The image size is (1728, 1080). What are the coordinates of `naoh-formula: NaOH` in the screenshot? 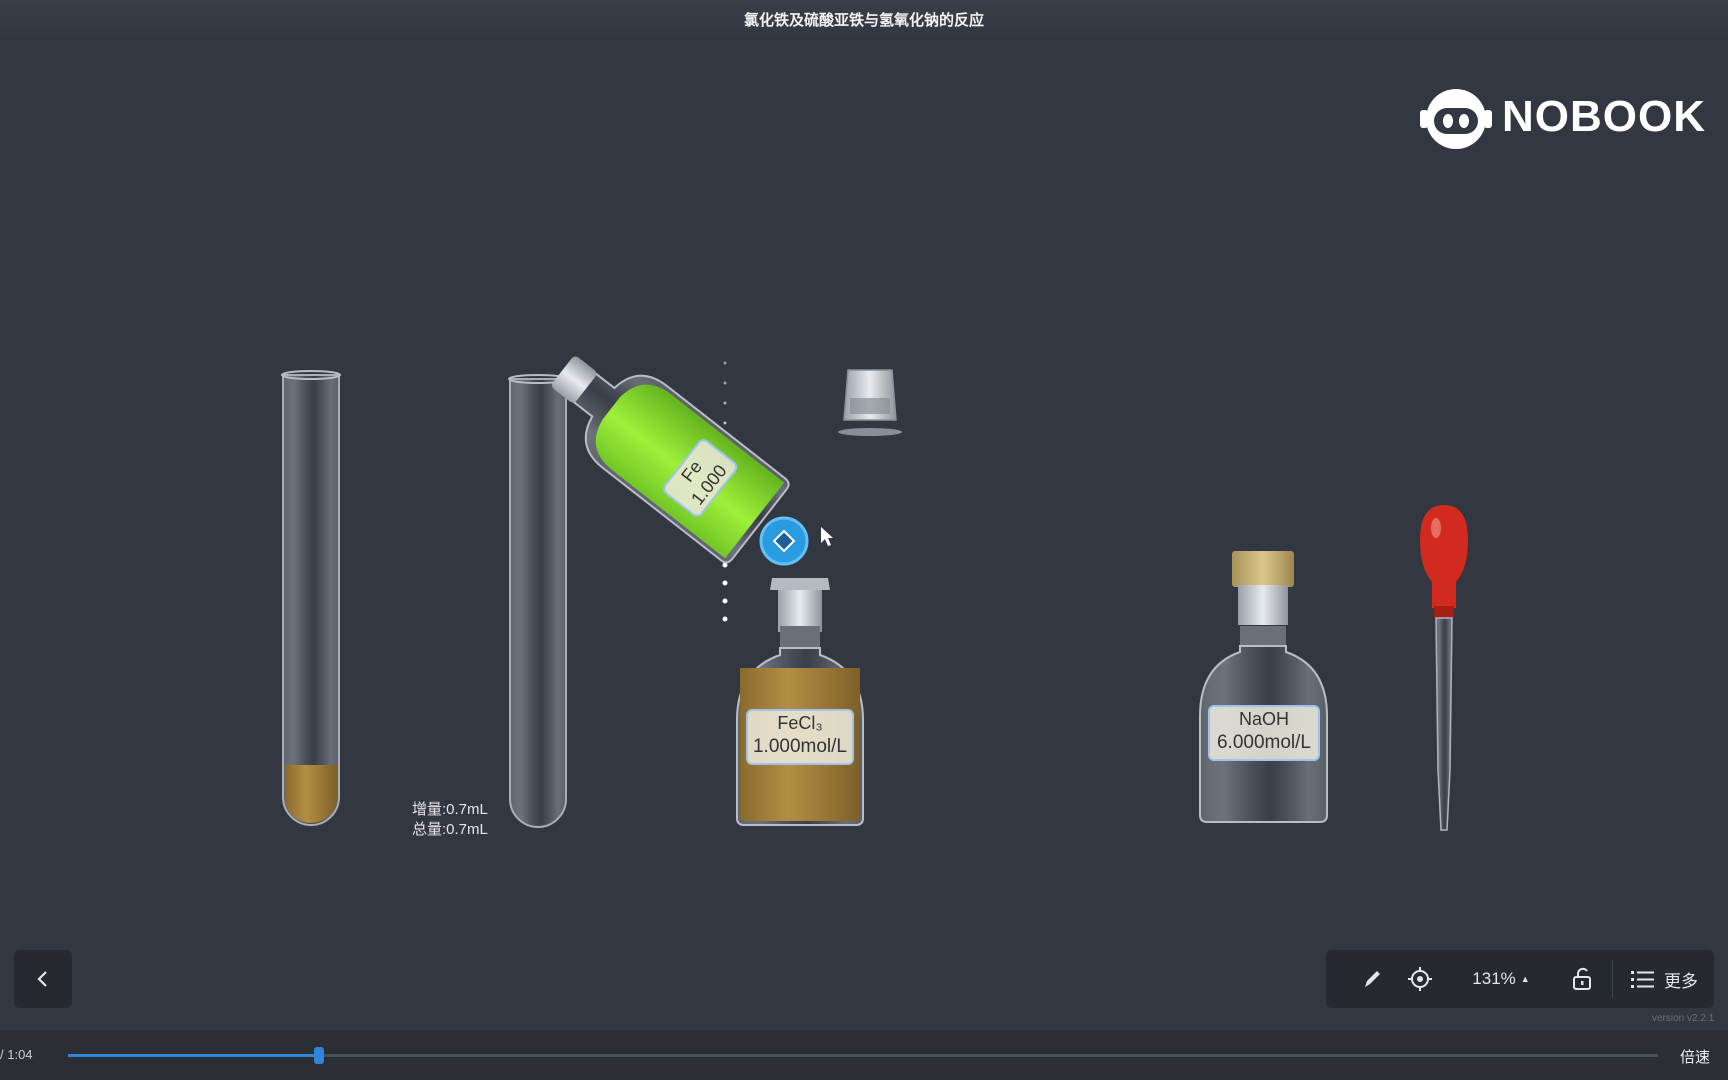 It's located at (1263, 719).